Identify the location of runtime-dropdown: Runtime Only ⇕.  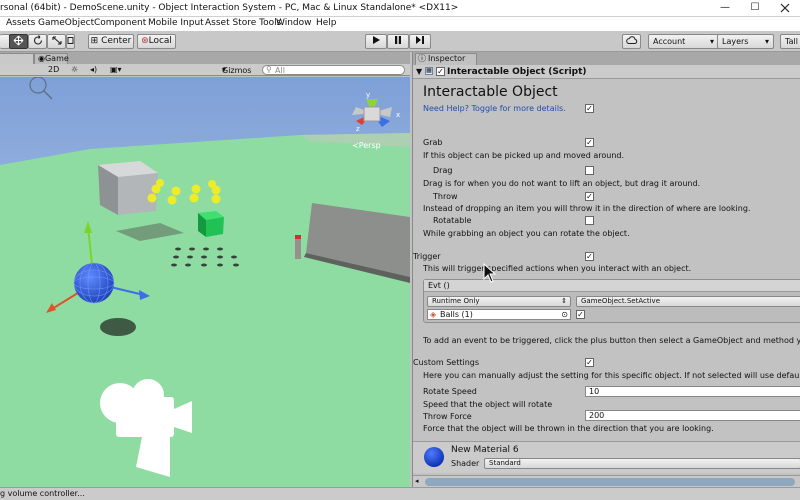
(499, 301).